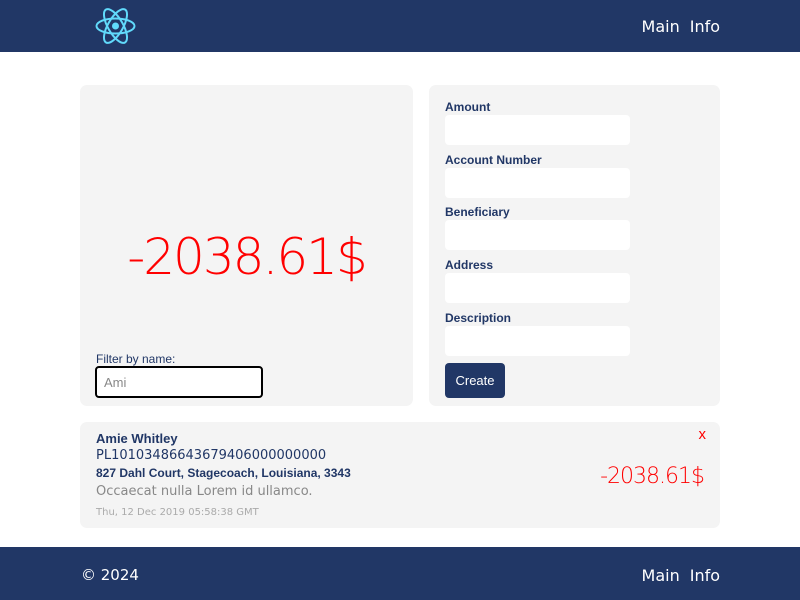  What do you see at coordinates (478, 318) in the screenshot?
I see `description-label: Description` at bounding box center [478, 318].